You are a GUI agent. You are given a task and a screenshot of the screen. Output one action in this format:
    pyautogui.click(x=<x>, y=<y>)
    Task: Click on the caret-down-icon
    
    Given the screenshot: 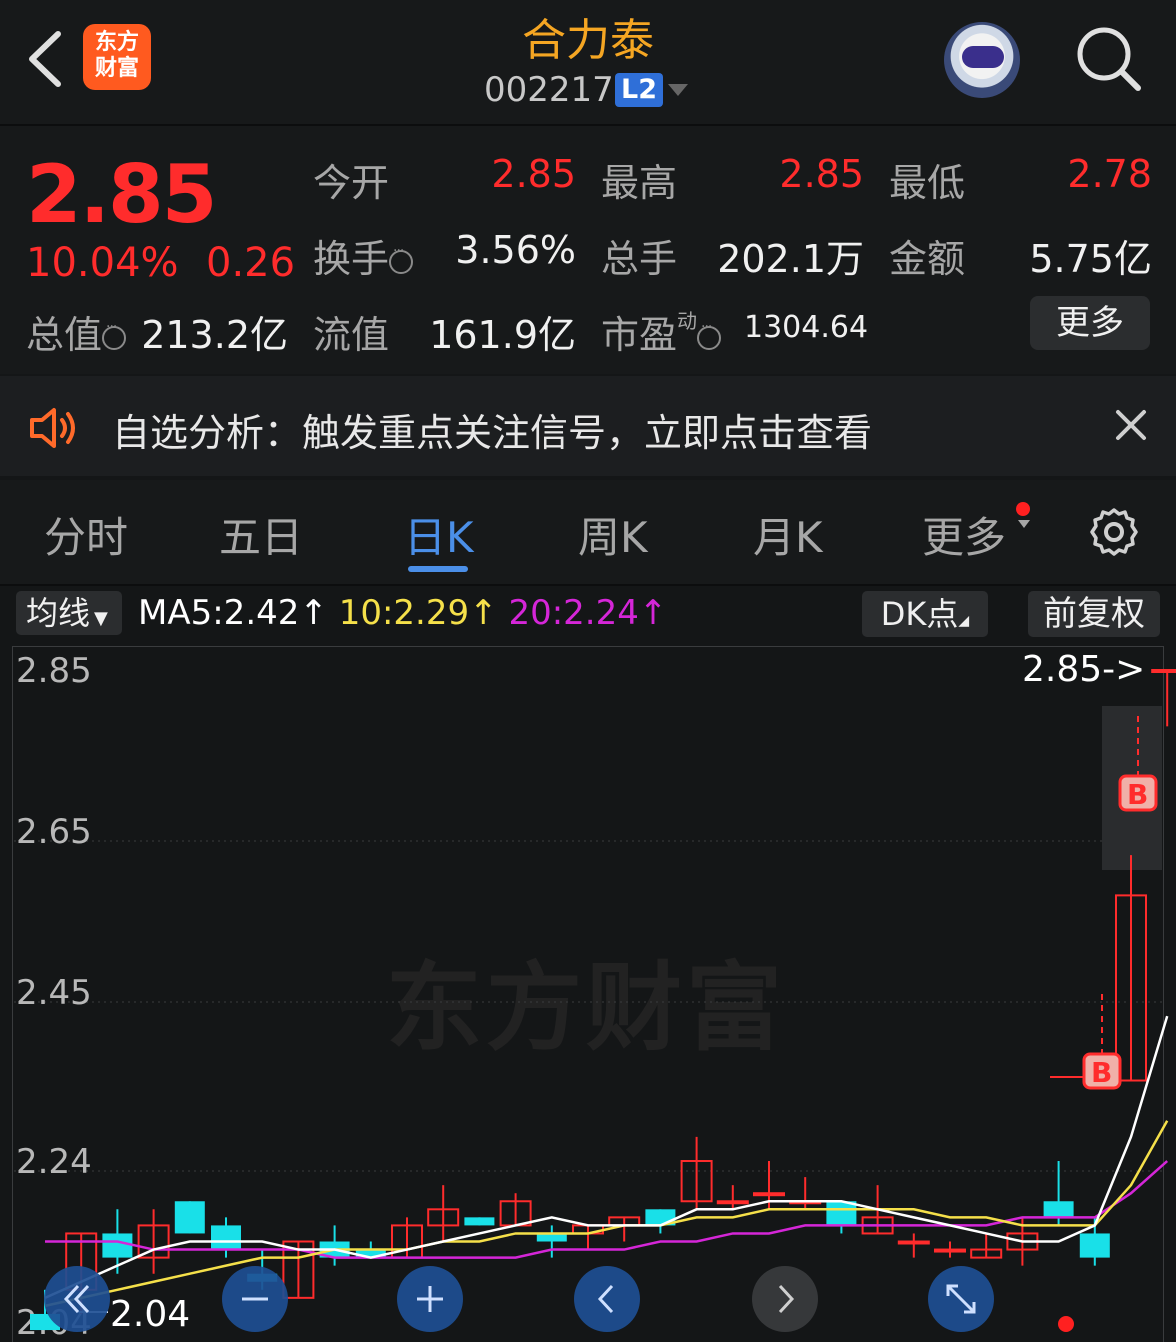 What is the action you would take?
    pyautogui.click(x=1024, y=524)
    